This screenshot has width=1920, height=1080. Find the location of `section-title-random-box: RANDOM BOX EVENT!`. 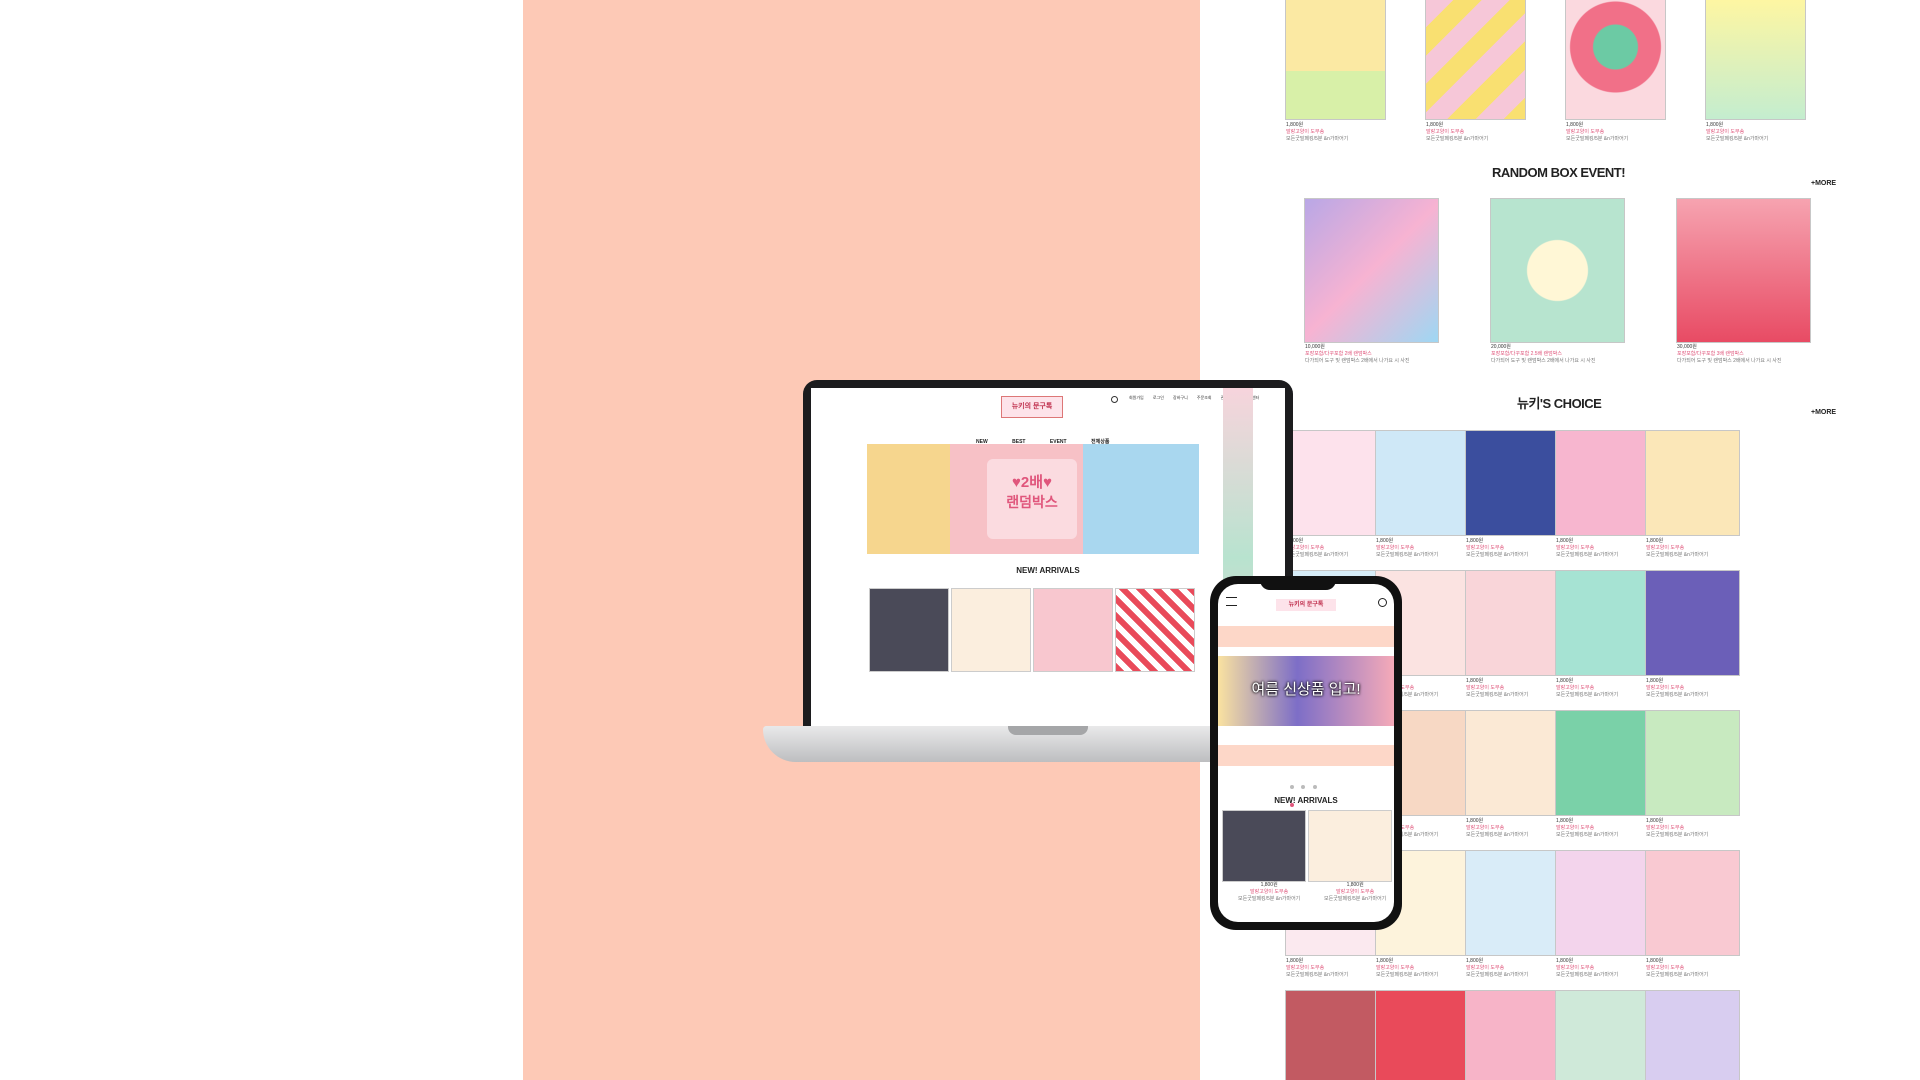

section-title-random-box: RANDOM BOX EVENT! is located at coordinates (1559, 172).